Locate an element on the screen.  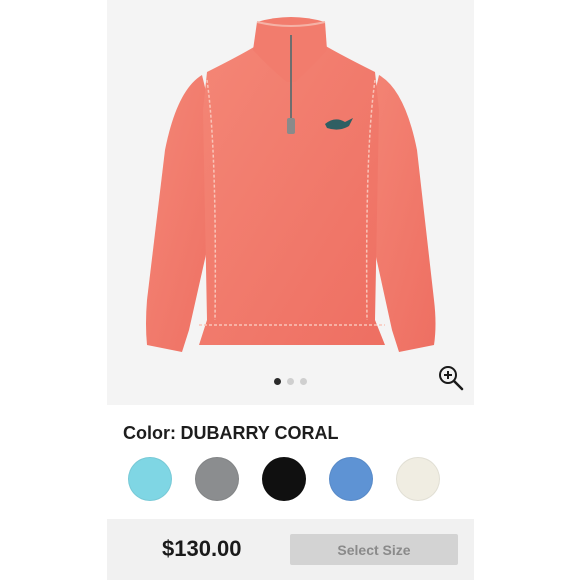
swatch-cornflower-blue is located at coordinates (351, 479).